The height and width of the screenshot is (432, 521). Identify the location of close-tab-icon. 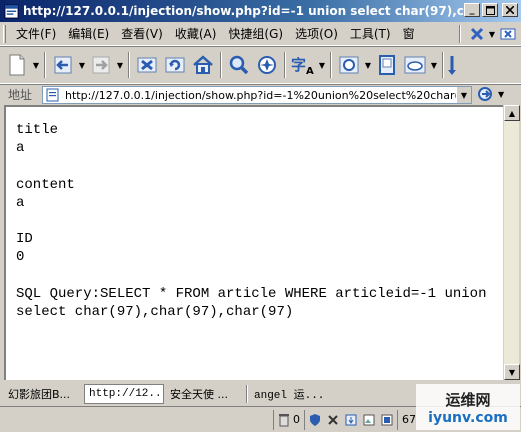
(477, 34).